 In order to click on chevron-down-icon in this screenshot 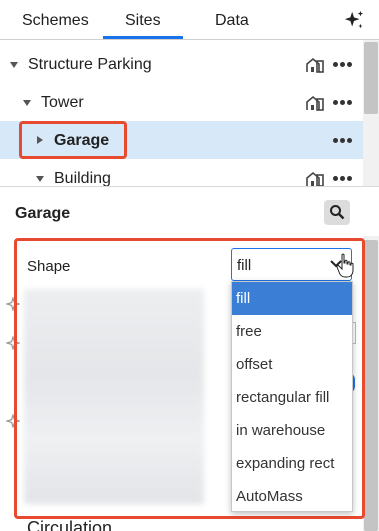, I will do `click(336, 264)`.